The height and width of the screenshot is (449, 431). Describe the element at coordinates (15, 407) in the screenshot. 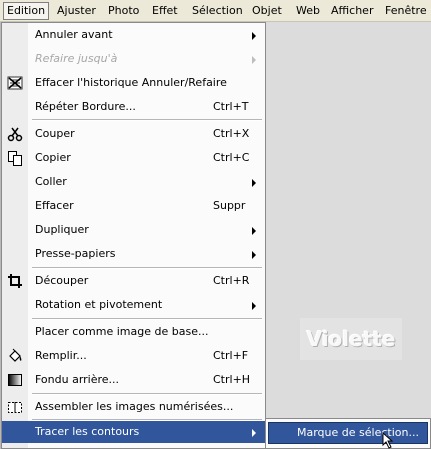

I see `stitch-scan-icon` at that location.